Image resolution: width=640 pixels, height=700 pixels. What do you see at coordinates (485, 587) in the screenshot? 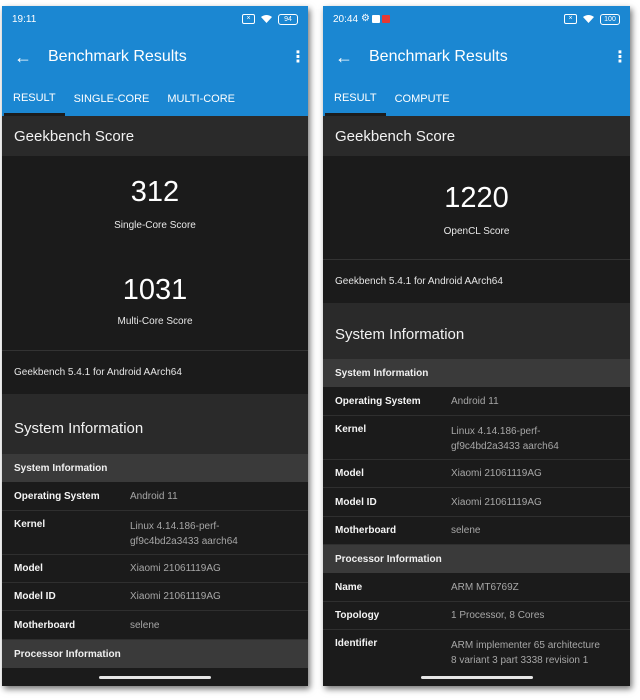
I see `row-value: ARM MT6769Z` at bounding box center [485, 587].